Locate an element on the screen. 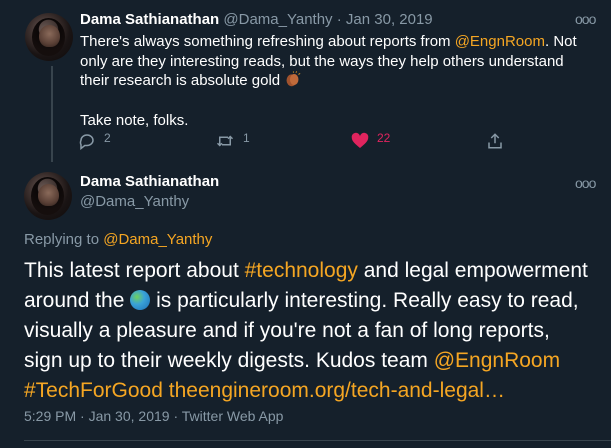  thread-connector-line is located at coordinates (52, 114).